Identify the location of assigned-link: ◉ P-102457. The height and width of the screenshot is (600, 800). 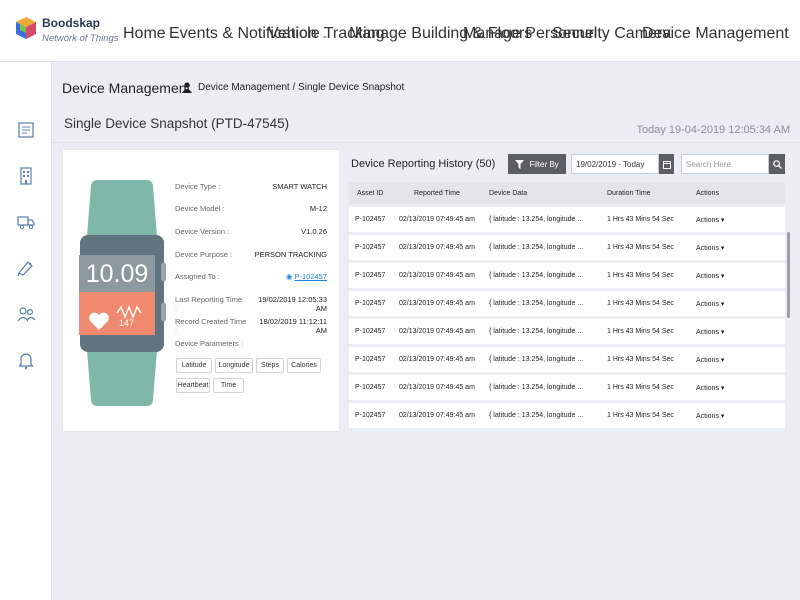
(306, 276).